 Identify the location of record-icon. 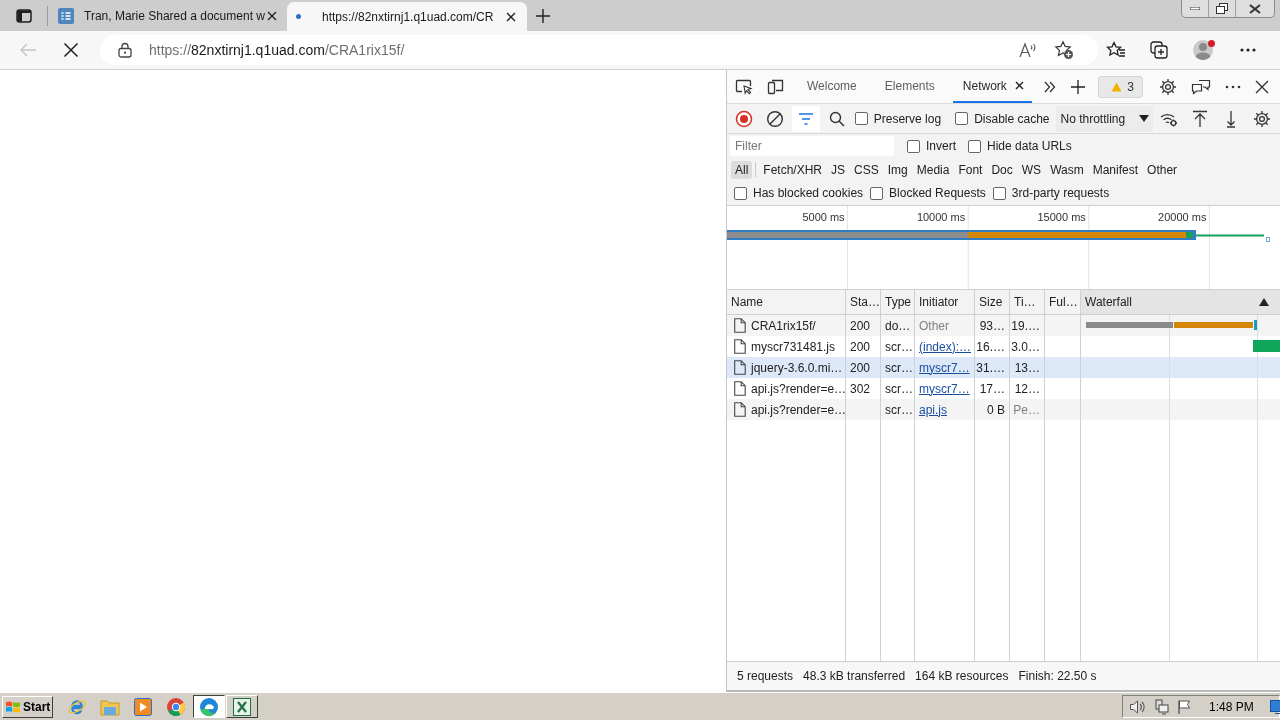
(743, 118).